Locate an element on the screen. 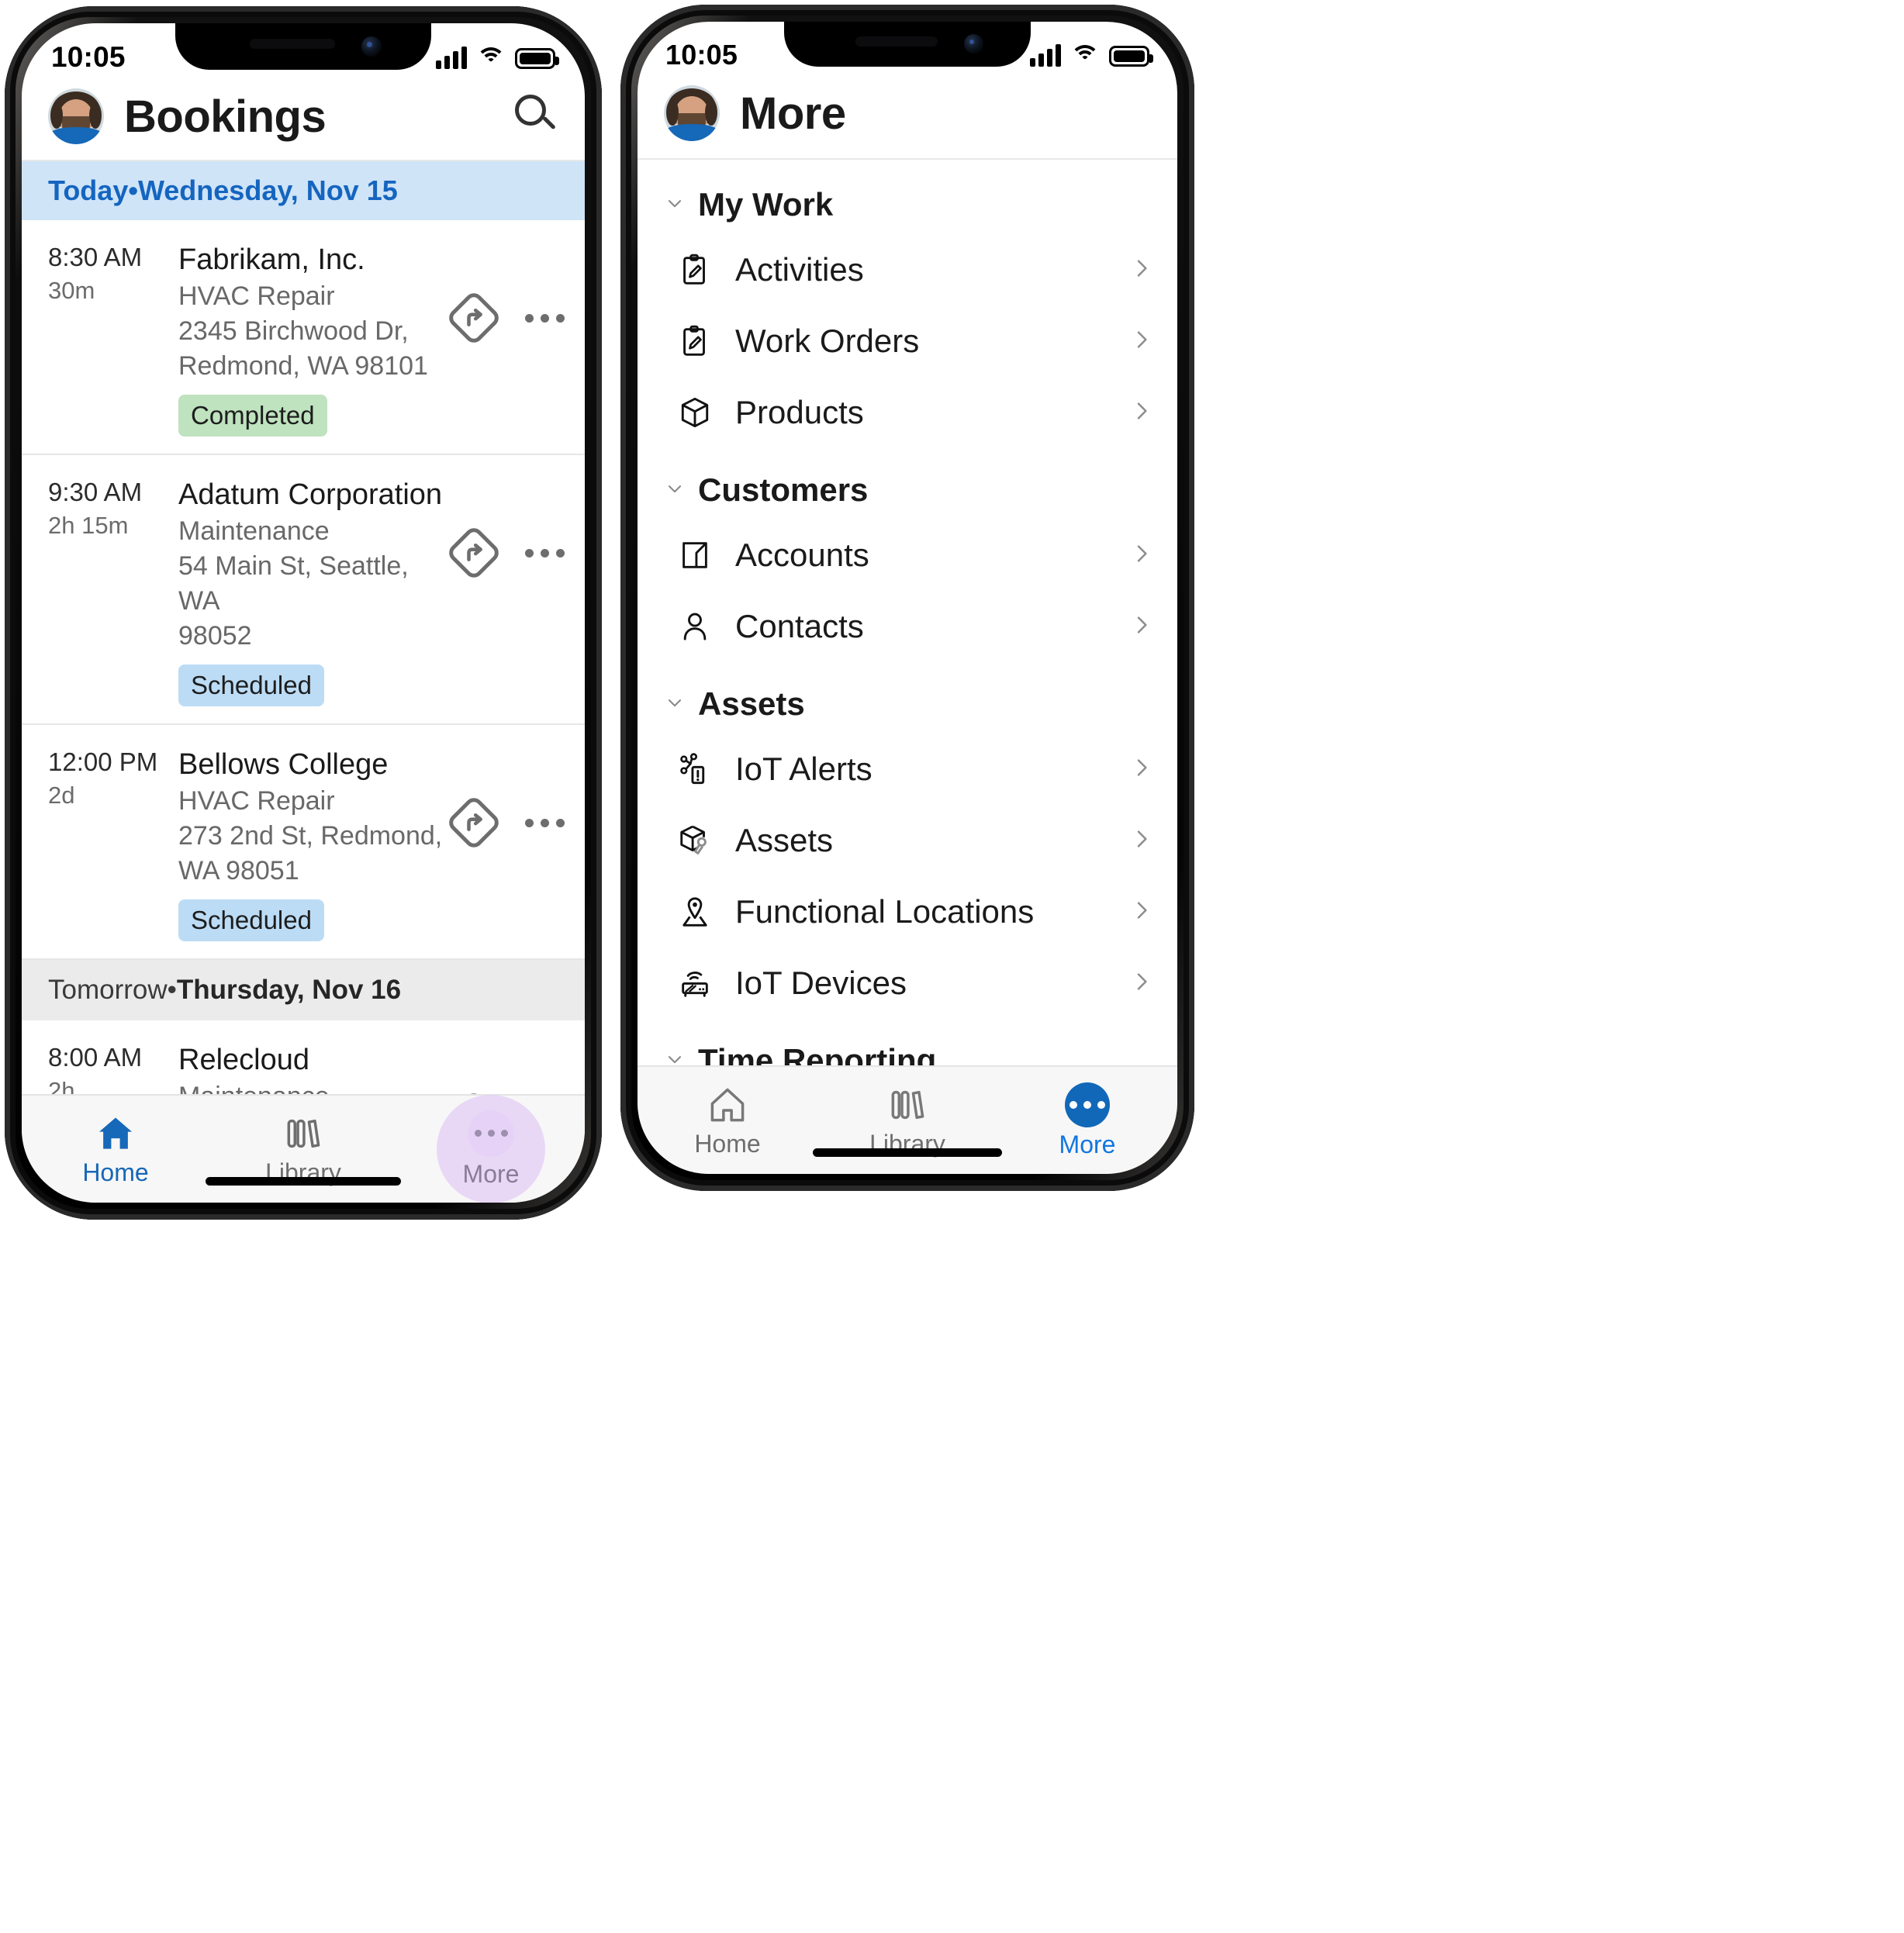 This screenshot has width=1904, height=1933. menu-item-products: Products is located at coordinates (907, 412).